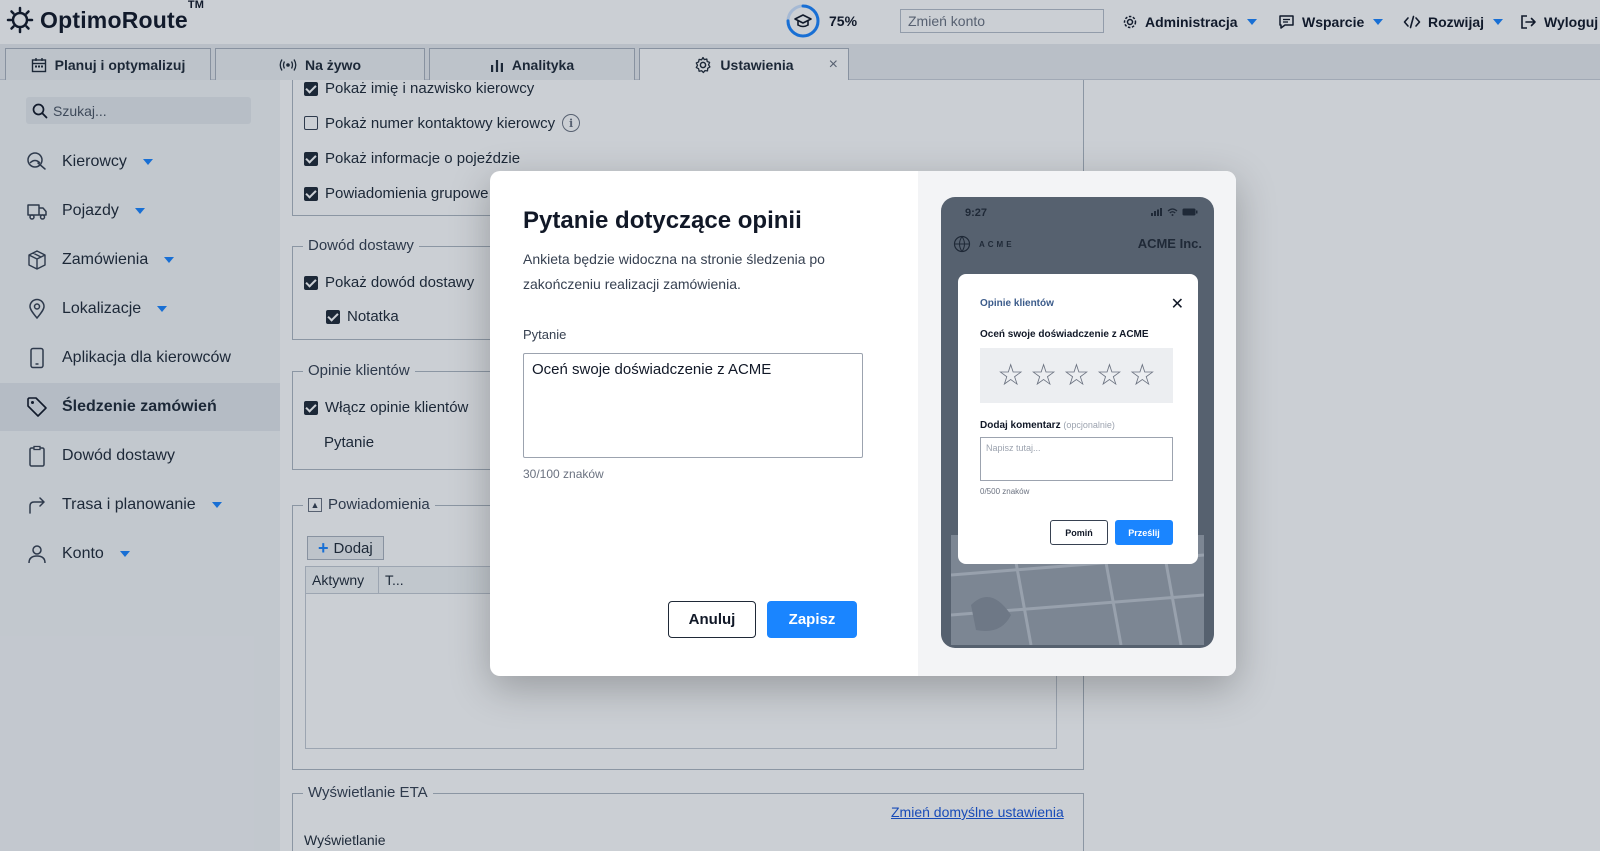 Image resolution: width=1600 pixels, height=851 pixels. I want to click on save-button: Zapisz, so click(812, 619).